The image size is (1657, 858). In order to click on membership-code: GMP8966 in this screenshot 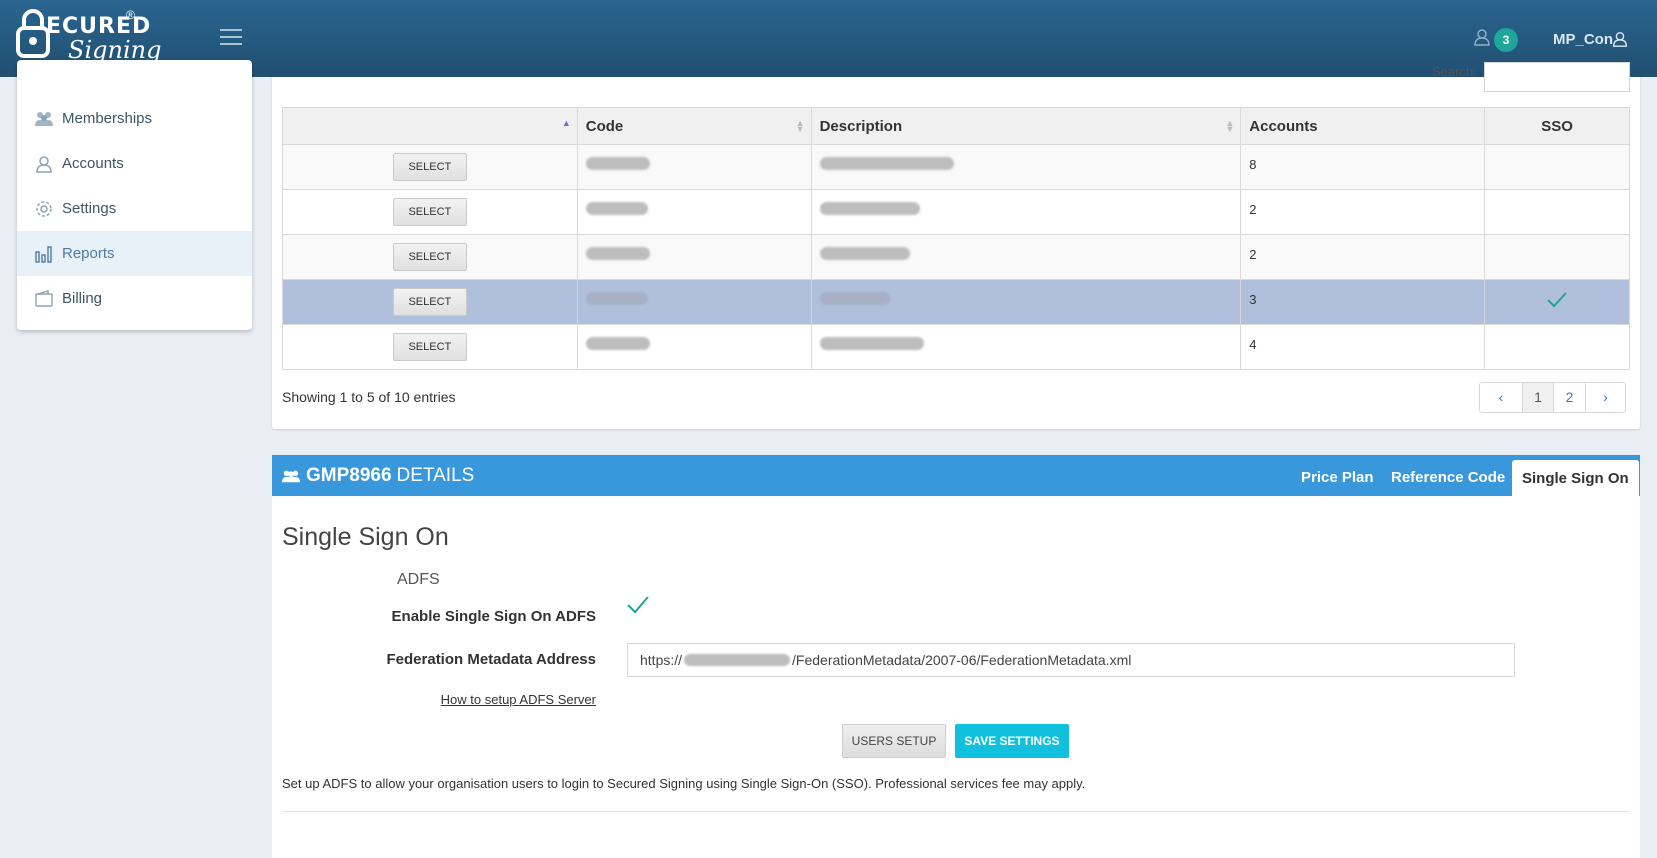, I will do `click(349, 475)`.